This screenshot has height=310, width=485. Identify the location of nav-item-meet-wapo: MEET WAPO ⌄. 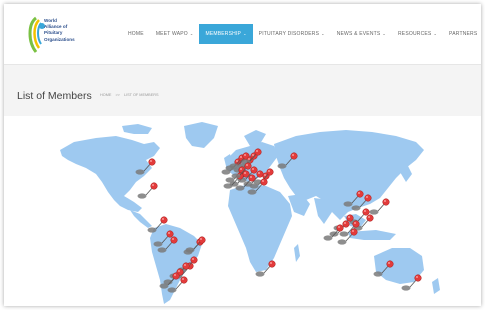
(175, 34).